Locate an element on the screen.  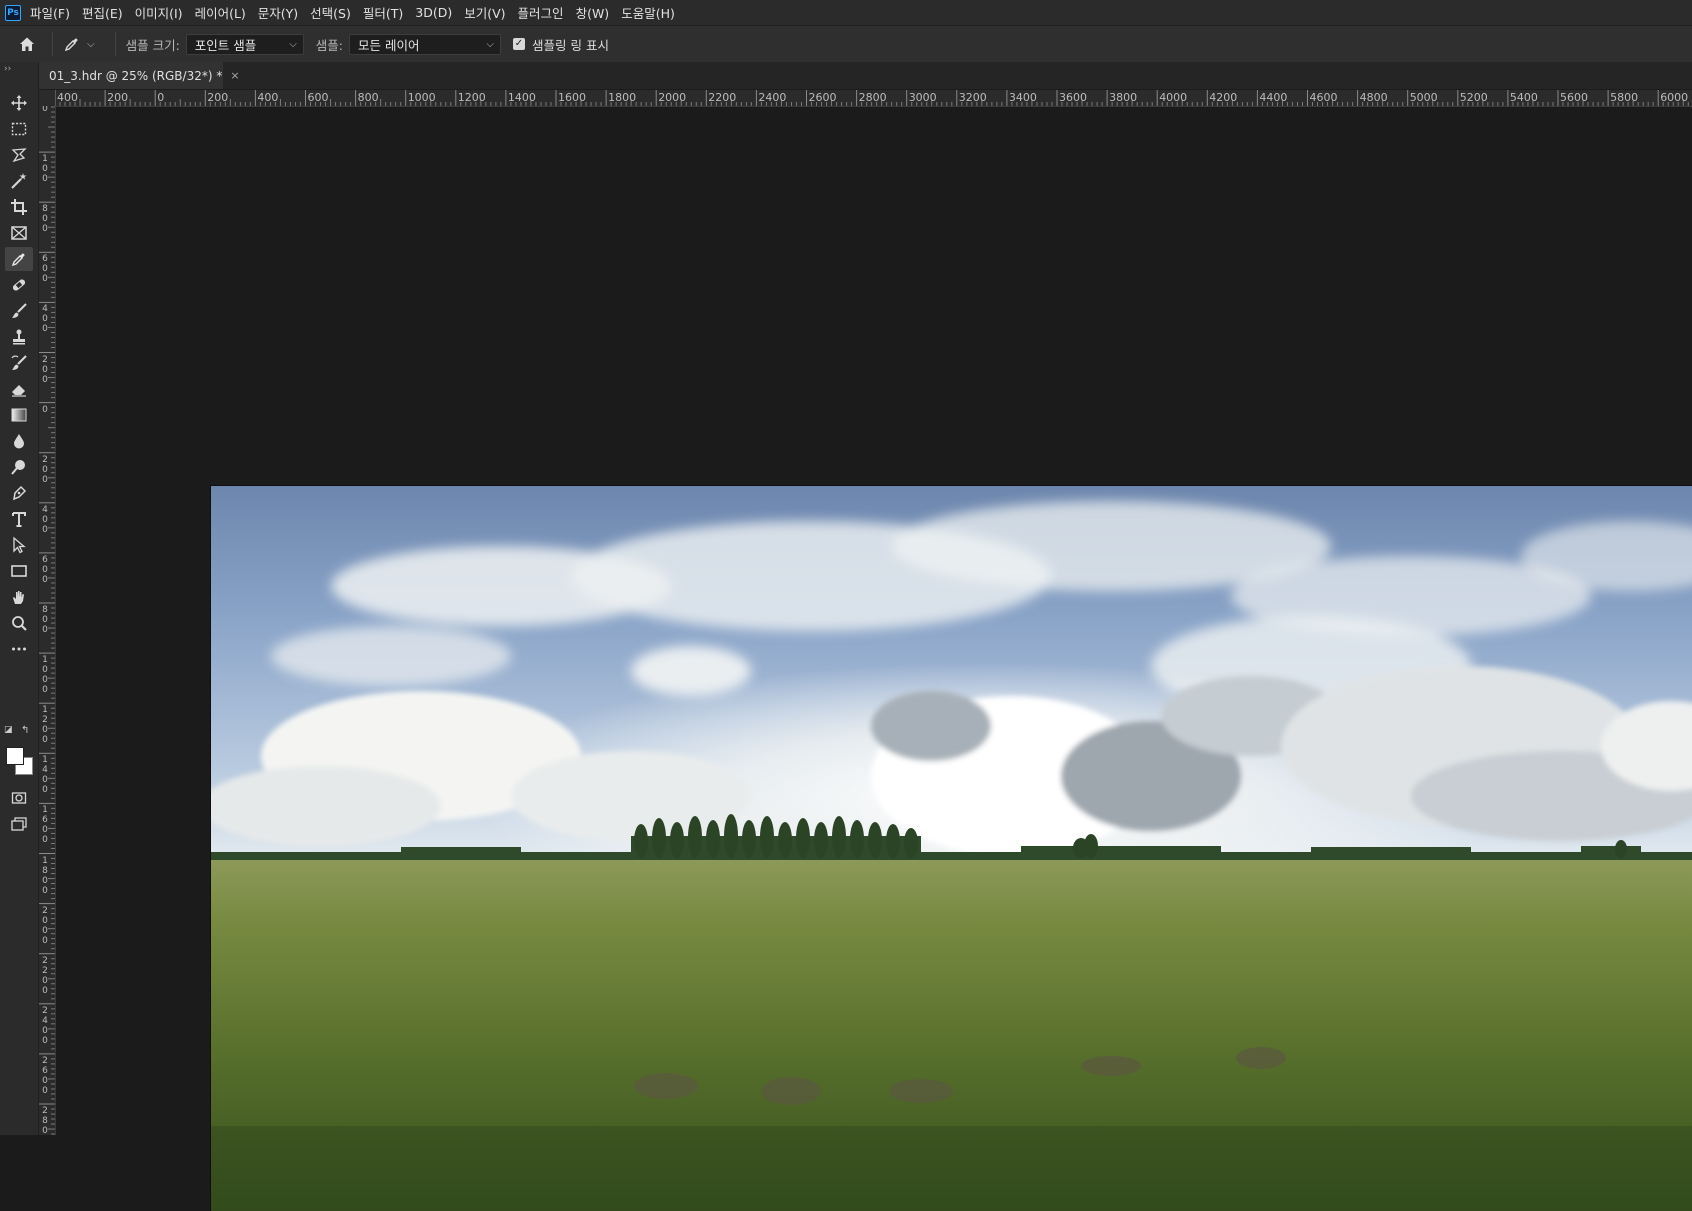
eyedropper-tool is located at coordinates (19, 259).